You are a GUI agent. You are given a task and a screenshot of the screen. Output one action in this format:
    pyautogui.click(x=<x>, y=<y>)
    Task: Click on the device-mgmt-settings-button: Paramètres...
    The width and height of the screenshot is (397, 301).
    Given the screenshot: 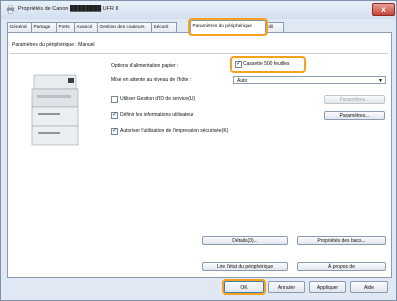 What is the action you would take?
    pyautogui.click(x=354, y=99)
    